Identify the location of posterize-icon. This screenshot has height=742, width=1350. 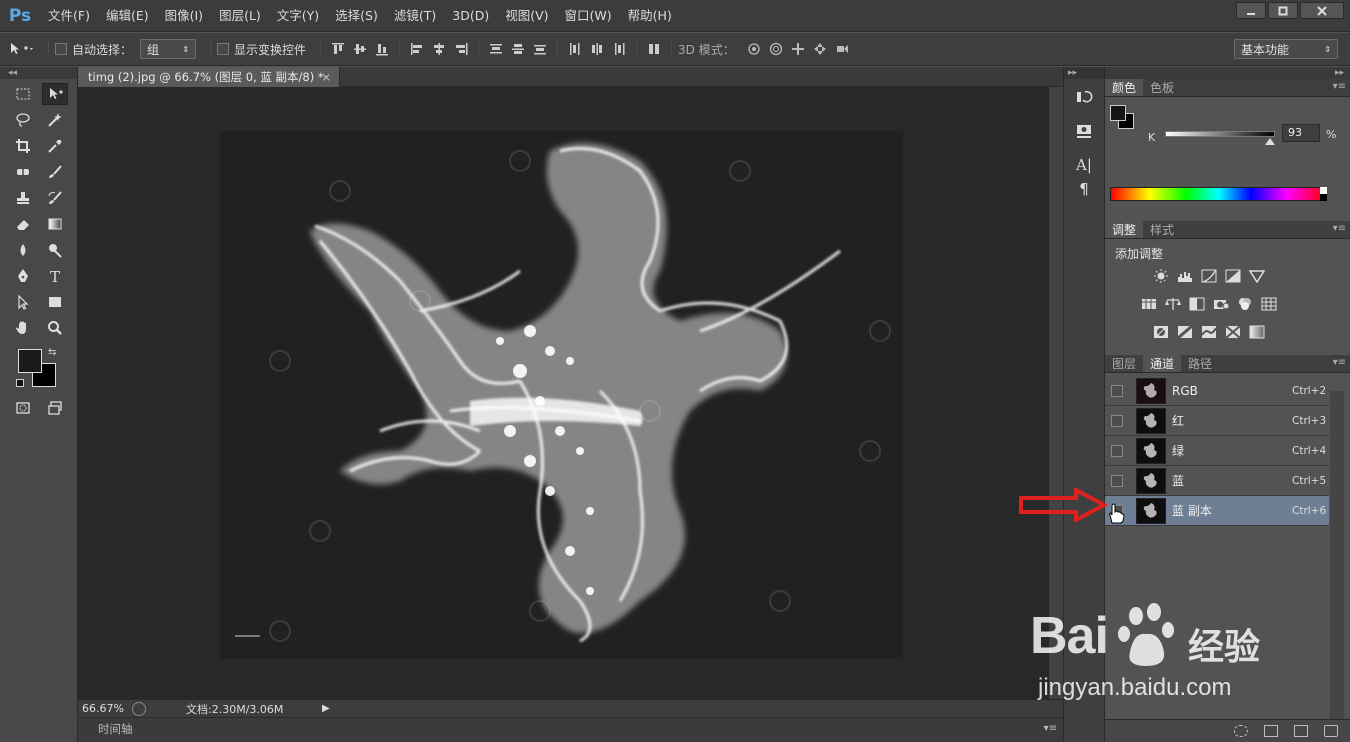
(1185, 332).